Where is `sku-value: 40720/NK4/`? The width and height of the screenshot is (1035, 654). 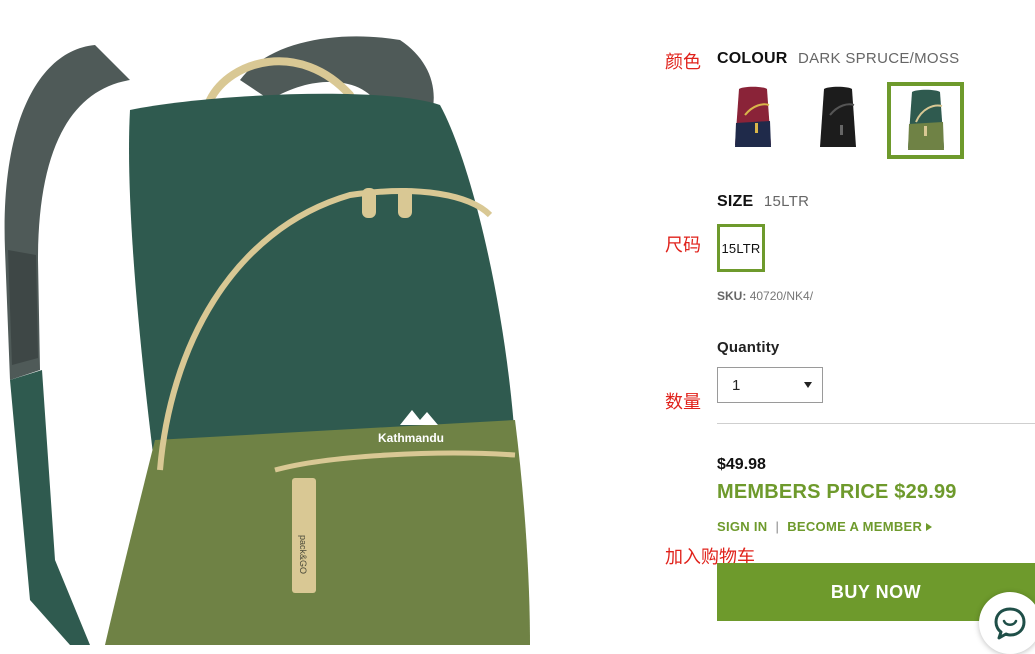 sku-value: 40720/NK4/ is located at coordinates (781, 296).